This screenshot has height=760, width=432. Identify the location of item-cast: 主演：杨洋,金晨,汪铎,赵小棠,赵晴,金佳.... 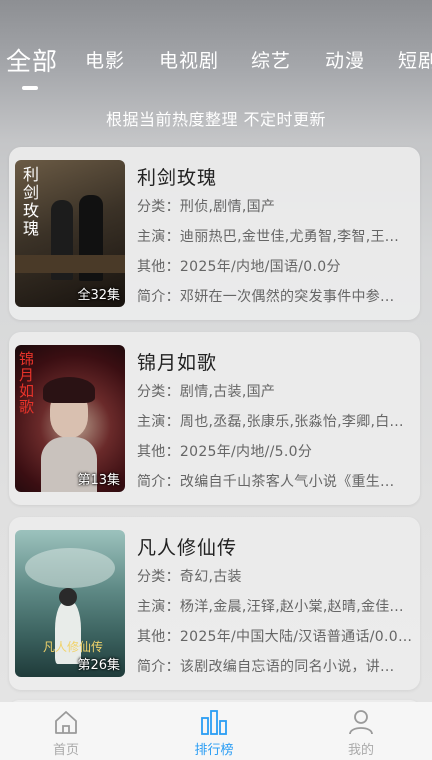
(270, 607).